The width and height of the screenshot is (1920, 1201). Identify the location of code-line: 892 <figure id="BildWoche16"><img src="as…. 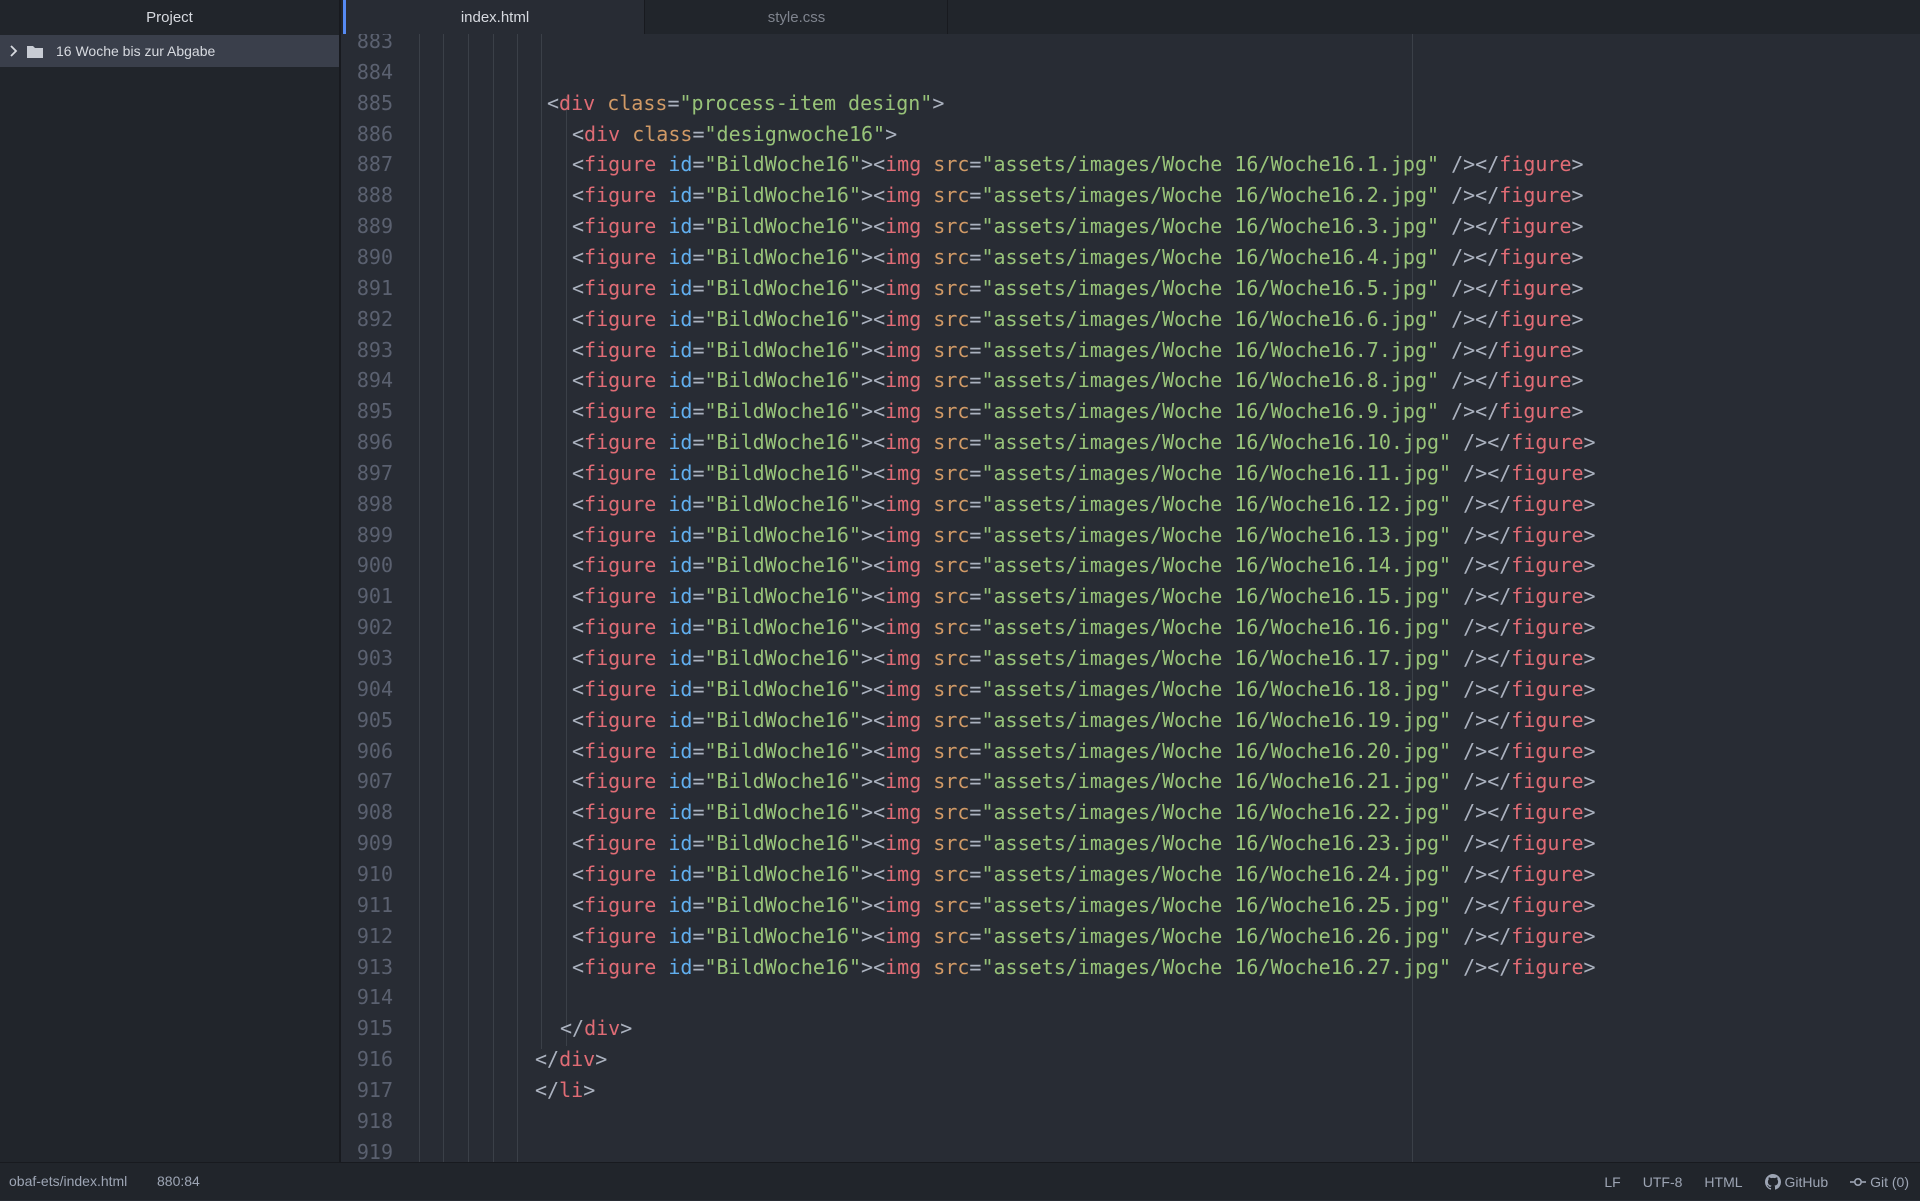
(1131, 319).